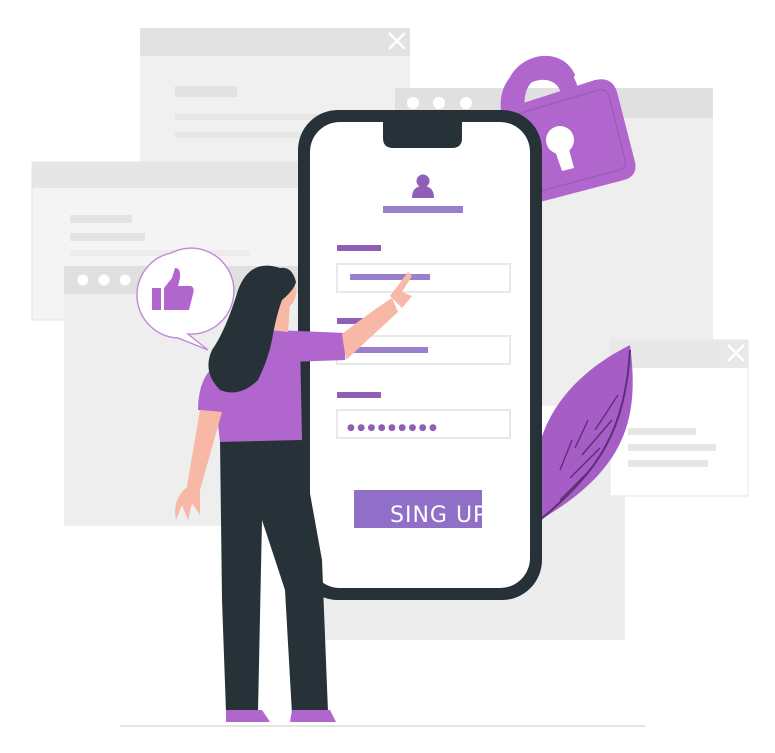  I want to click on email-field-value-bar, so click(389, 350).